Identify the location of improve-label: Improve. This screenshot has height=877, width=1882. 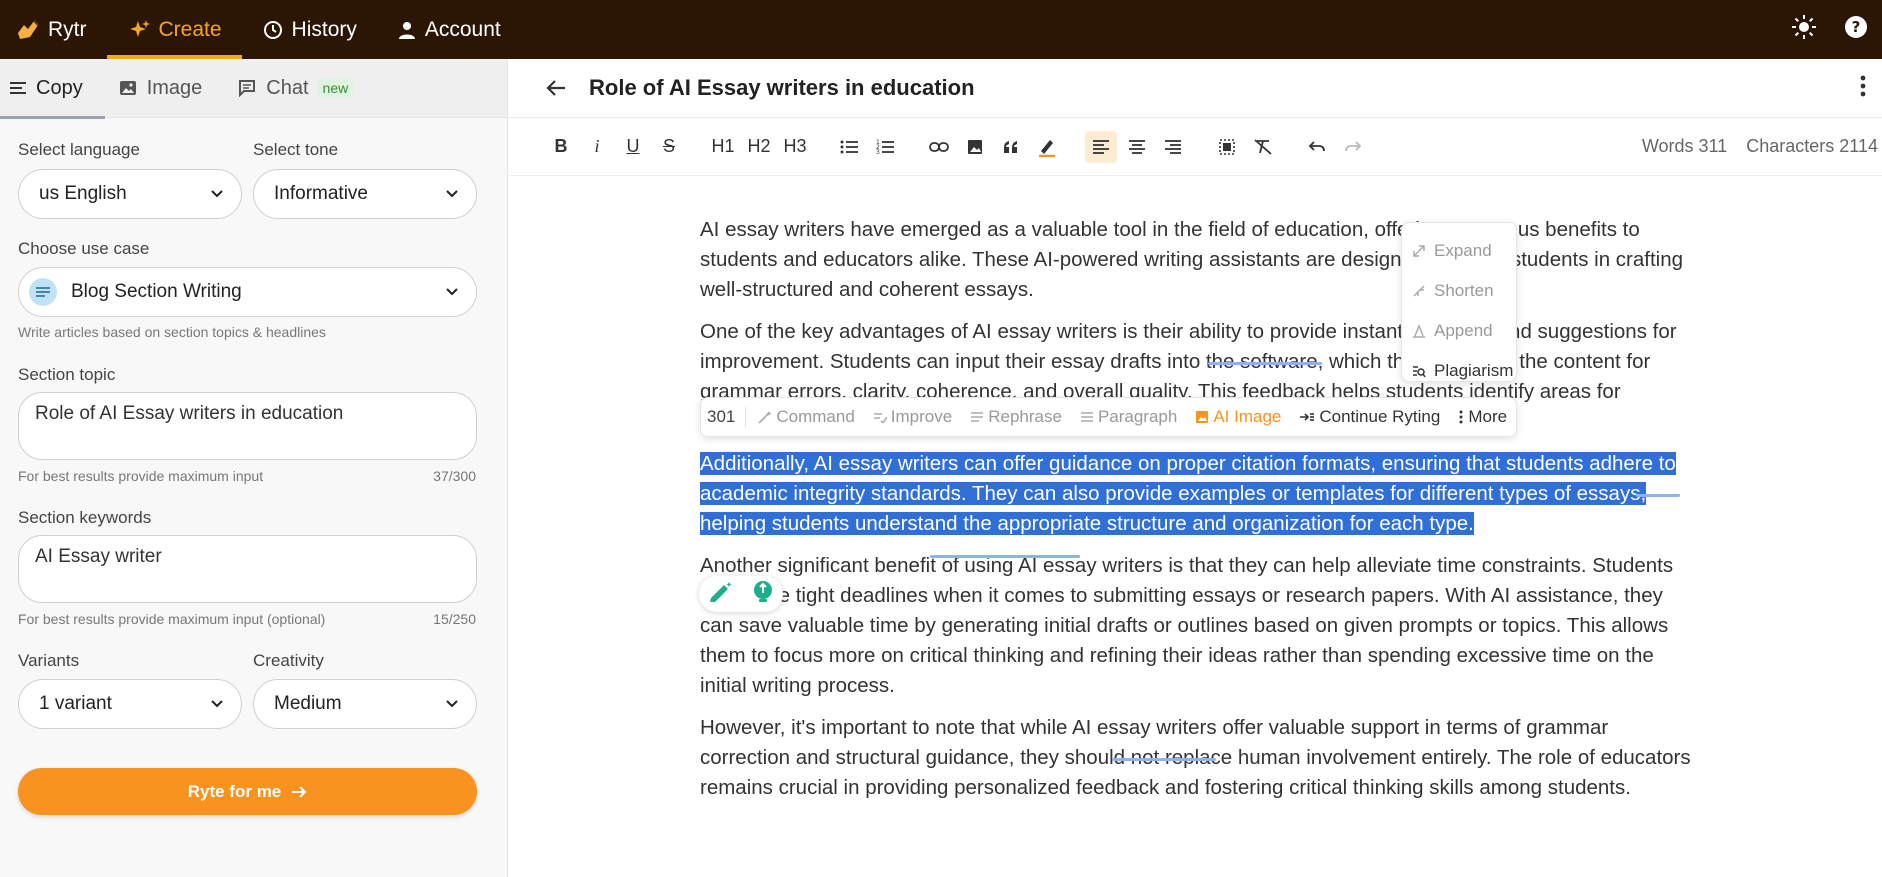
(921, 416).